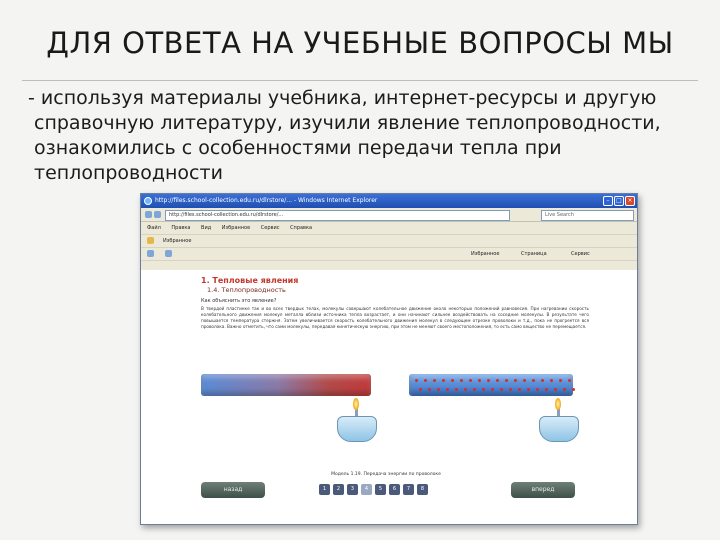 The image size is (720, 540). Describe the element at coordinates (485, 254) in the screenshot. I see `toolbar-item: Избранное` at that location.